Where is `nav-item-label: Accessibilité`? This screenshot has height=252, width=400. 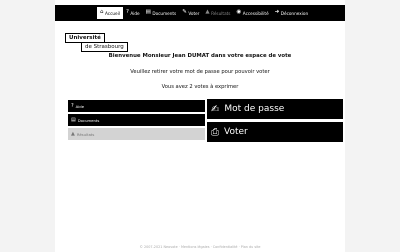
nav-item-label: Accessibilité is located at coordinates (255, 13).